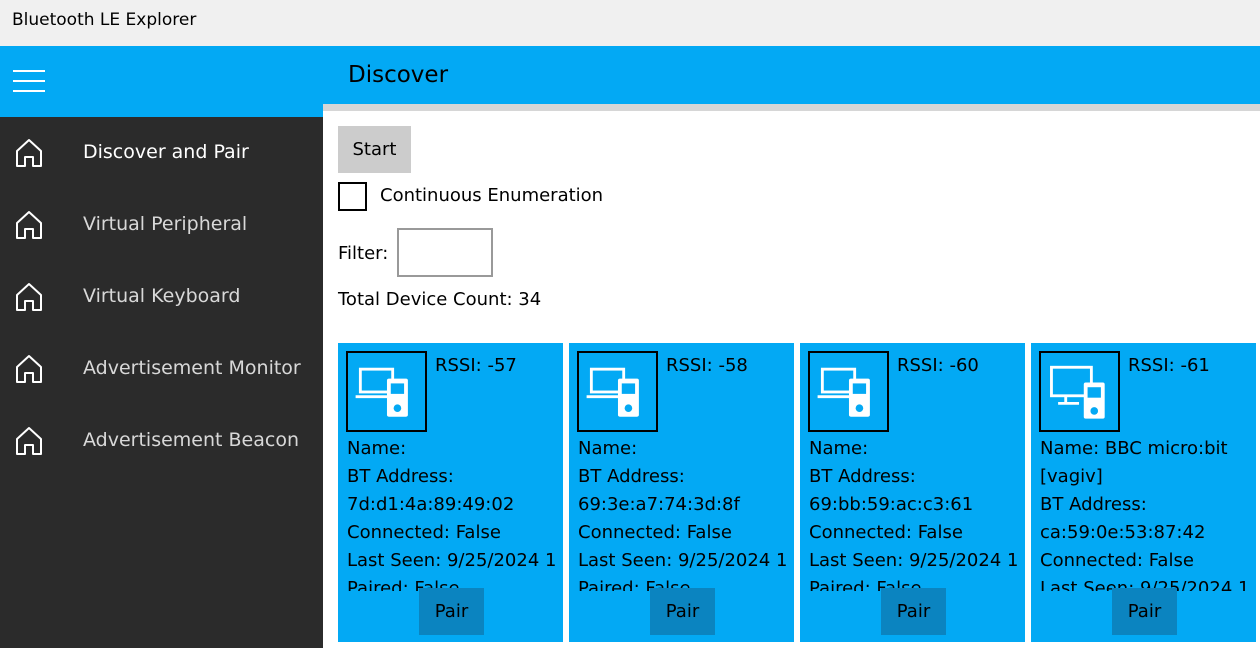 The width and height of the screenshot is (1260, 648). What do you see at coordinates (374, 149) in the screenshot?
I see `start-button: Start` at bounding box center [374, 149].